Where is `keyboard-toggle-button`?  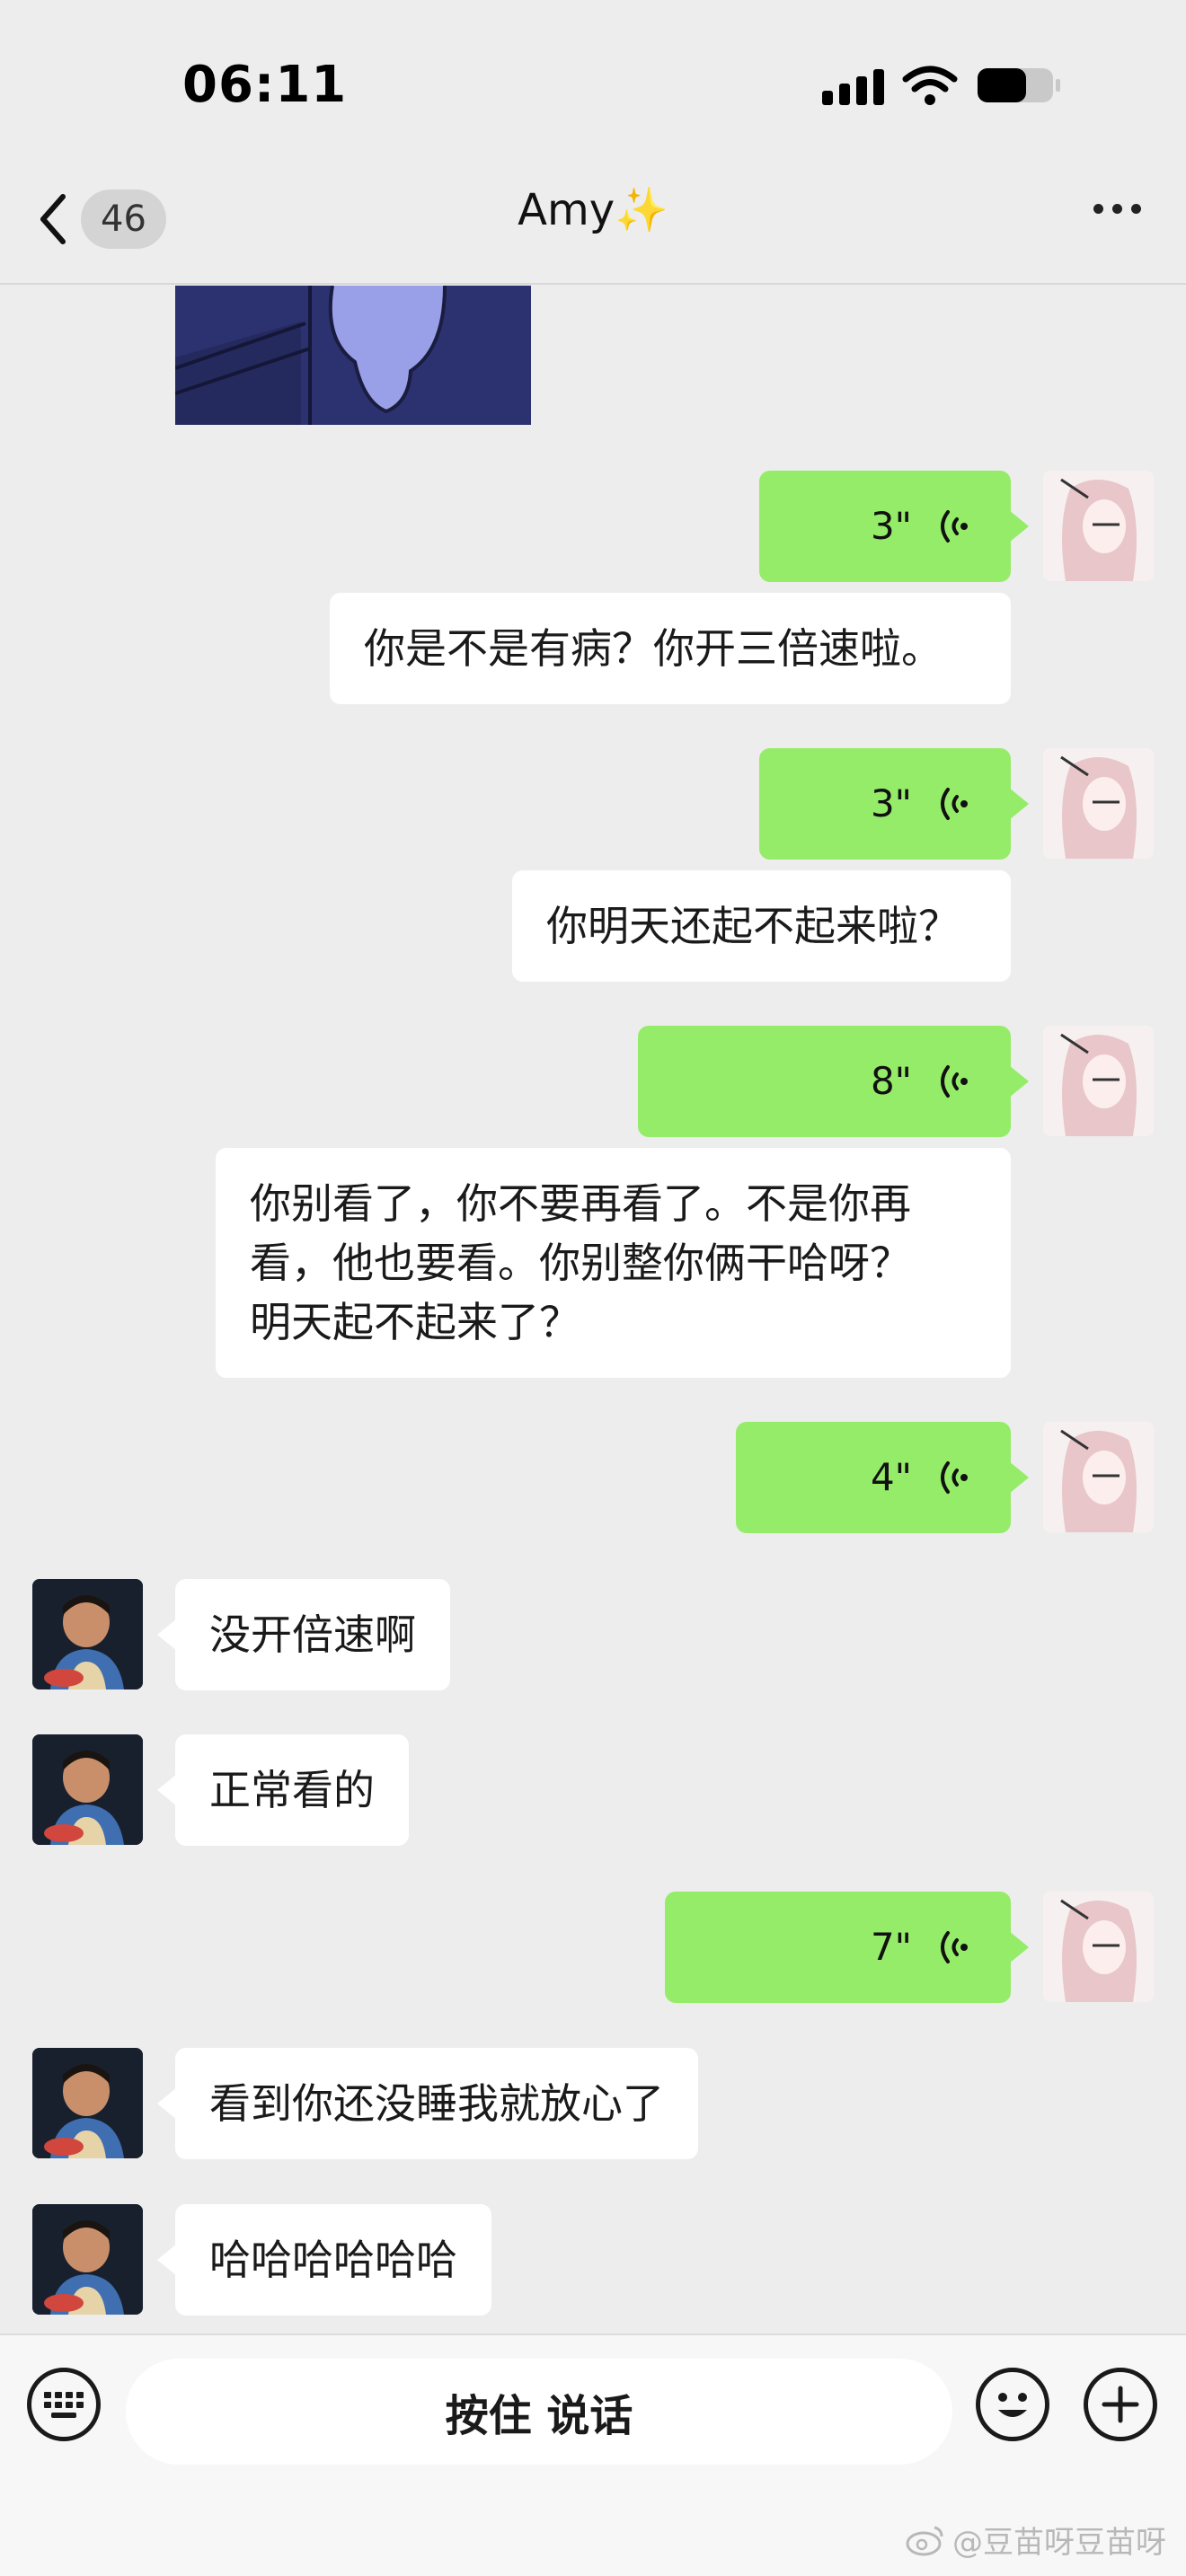
keyboard-toggle-button is located at coordinates (64, 2404).